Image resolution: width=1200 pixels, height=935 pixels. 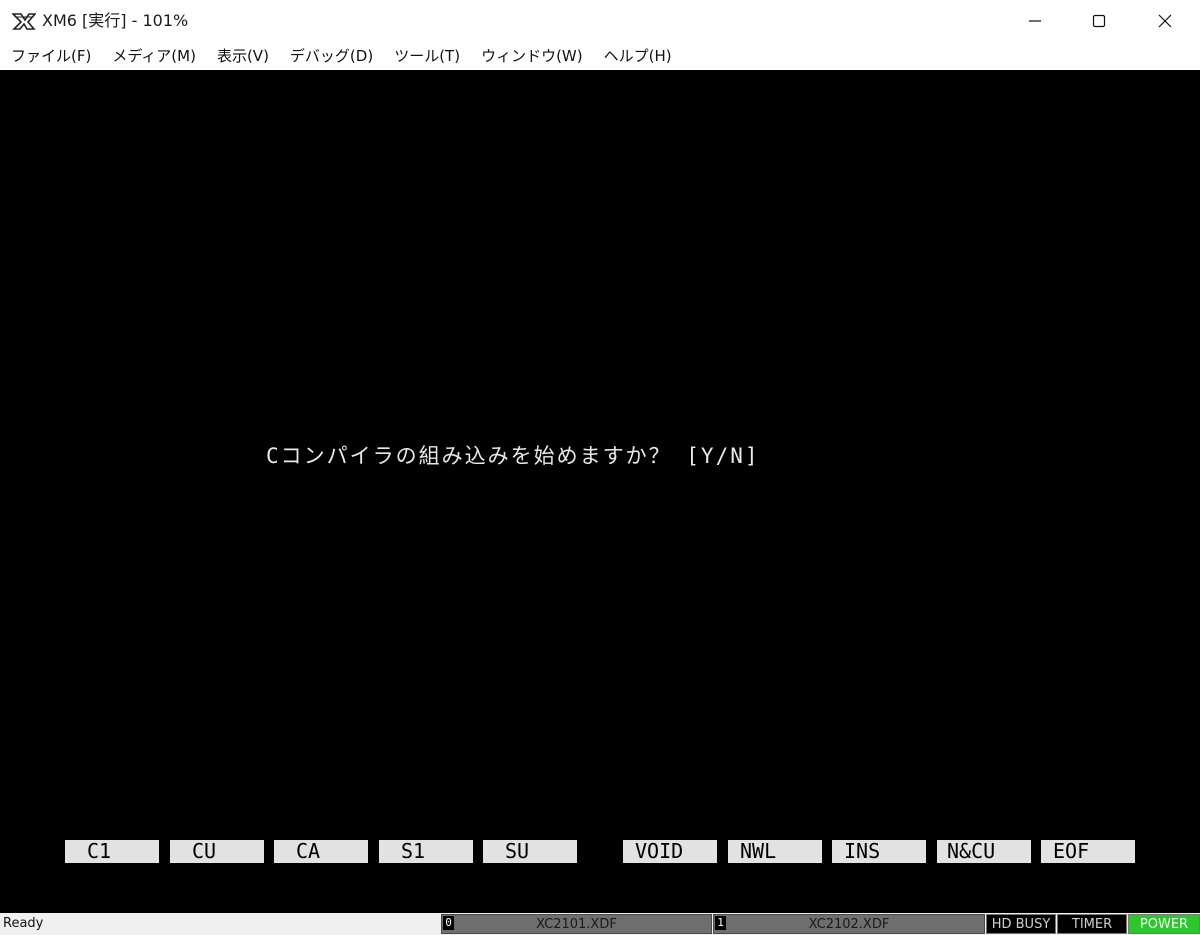 What do you see at coordinates (775, 851) in the screenshot?
I see `fkey-nwl: NWL` at bounding box center [775, 851].